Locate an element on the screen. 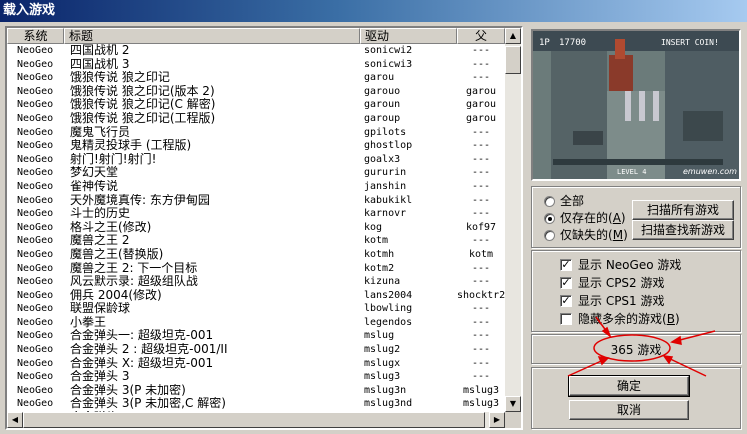  list-item: NeoGeo 合金弹头一: 超级坦克-001 mslug --- is located at coordinates (256, 336).